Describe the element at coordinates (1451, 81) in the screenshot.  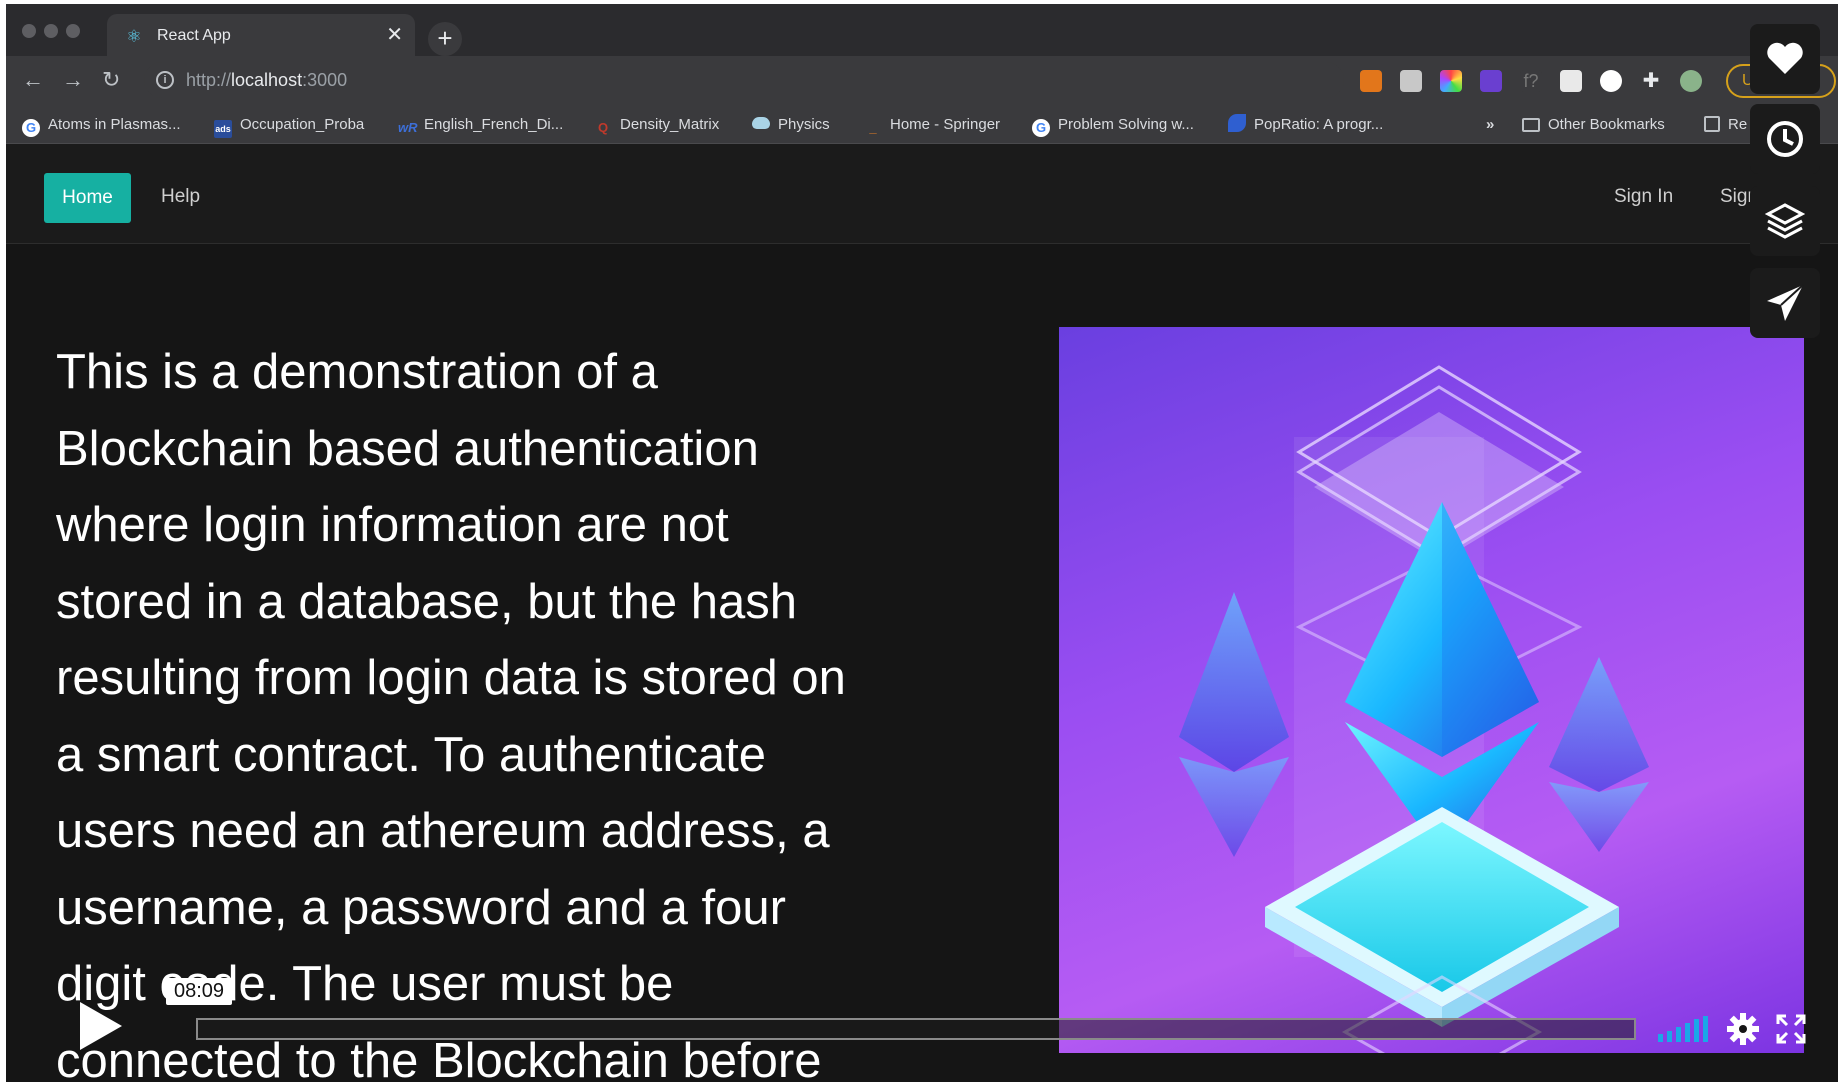
I see `color-picker-icon` at that location.